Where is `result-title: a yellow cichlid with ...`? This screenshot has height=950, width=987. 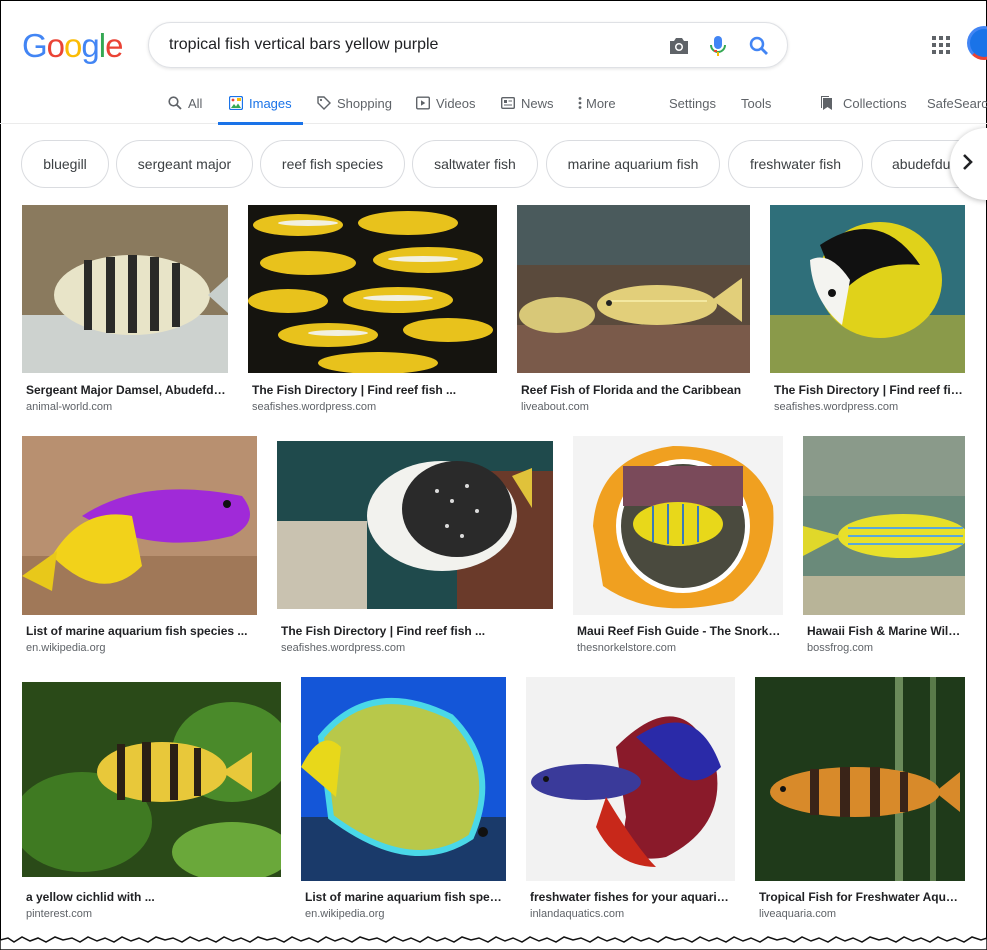
result-title: a yellow cichlid with ... is located at coordinates (151, 897).